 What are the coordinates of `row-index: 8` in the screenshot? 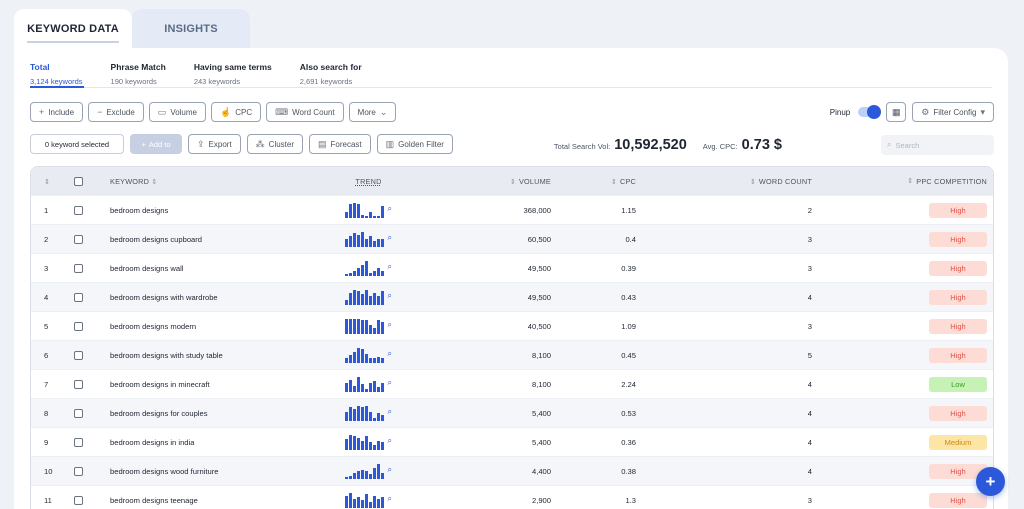 It's located at (46, 413).